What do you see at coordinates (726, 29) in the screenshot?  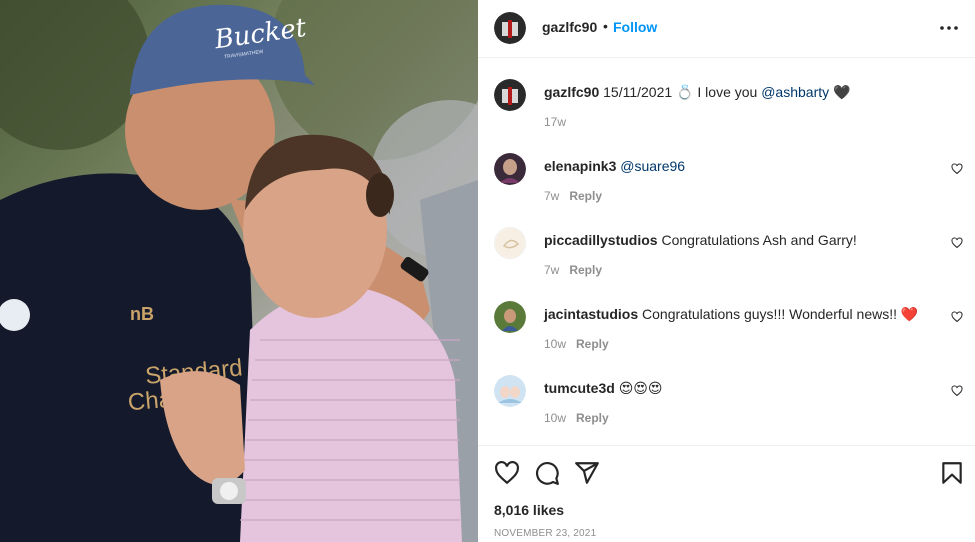 I see `post-header: gazlfc90 • Follow` at bounding box center [726, 29].